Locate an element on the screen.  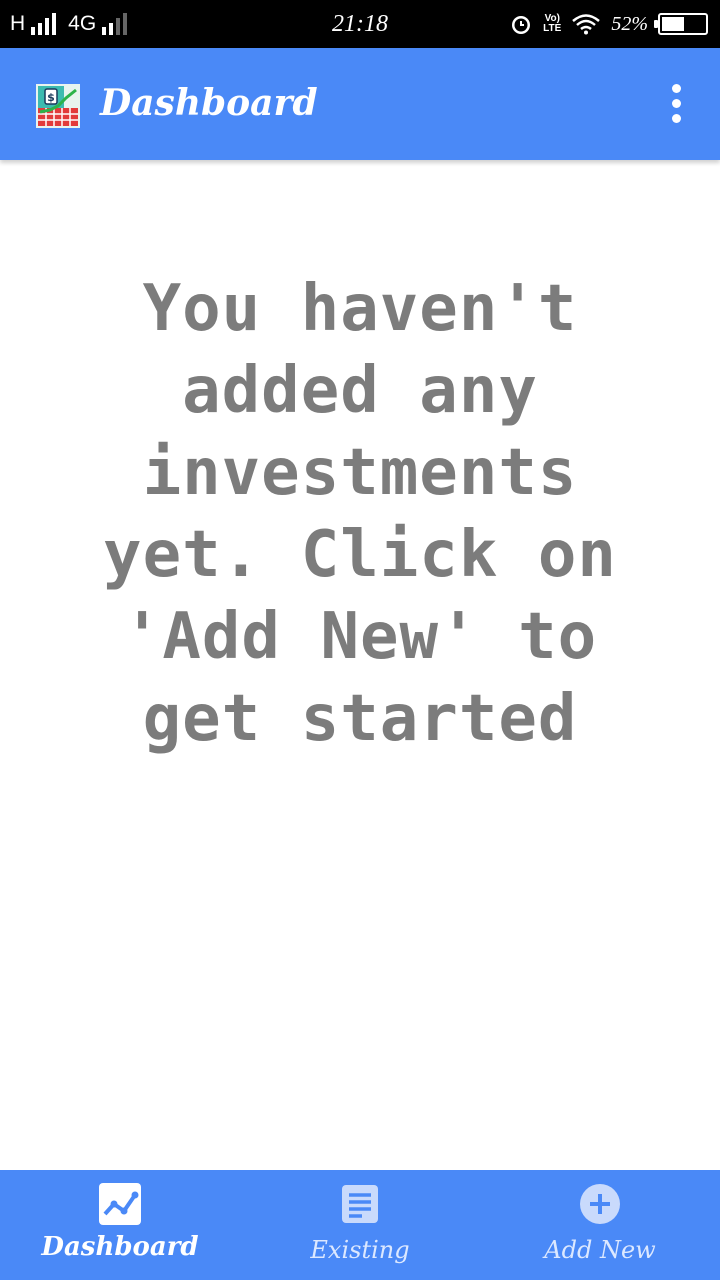
app-bar: $ Dashboard is located at coordinates (360, 104).